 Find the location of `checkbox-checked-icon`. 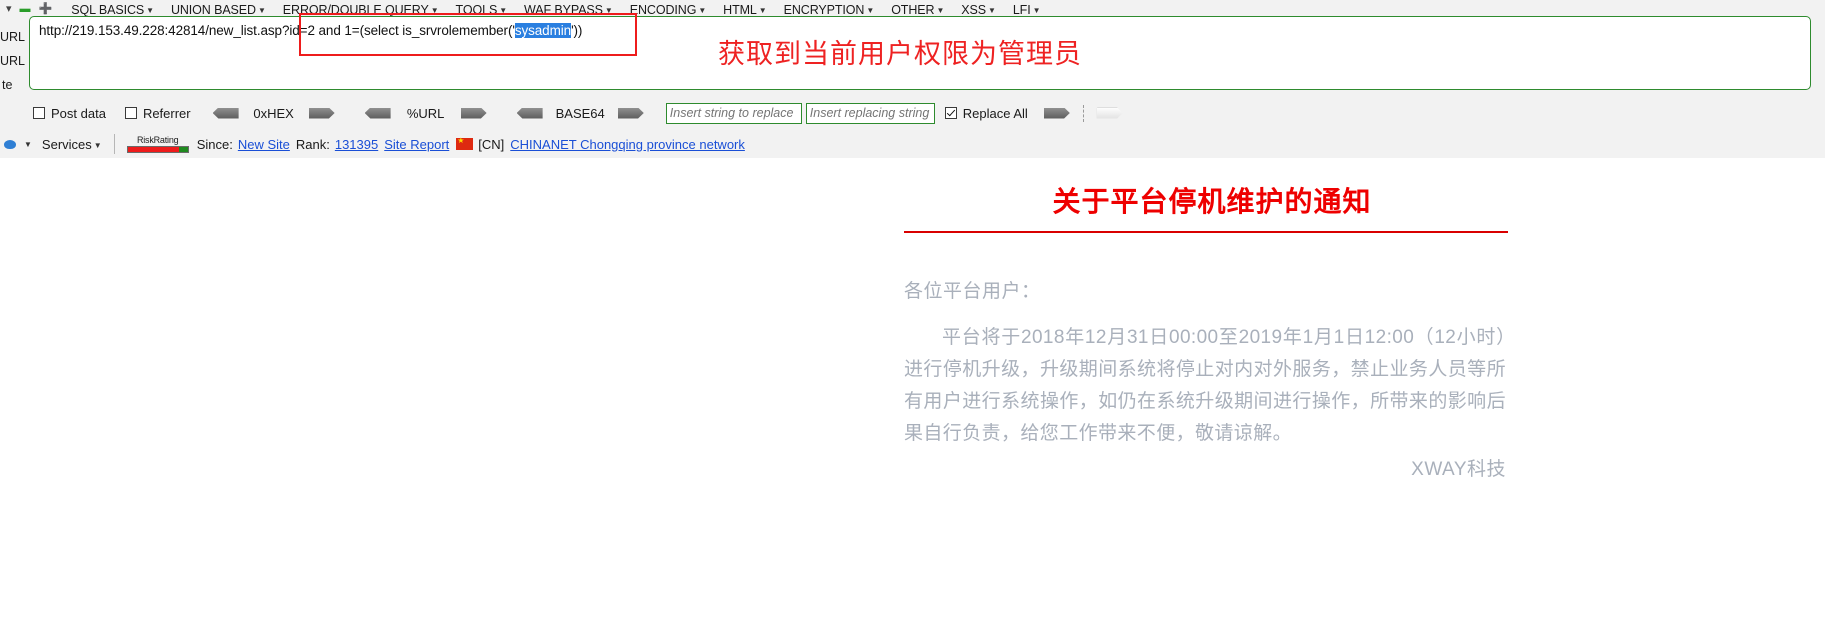

checkbox-checked-icon is located at coordinates (950, 113).